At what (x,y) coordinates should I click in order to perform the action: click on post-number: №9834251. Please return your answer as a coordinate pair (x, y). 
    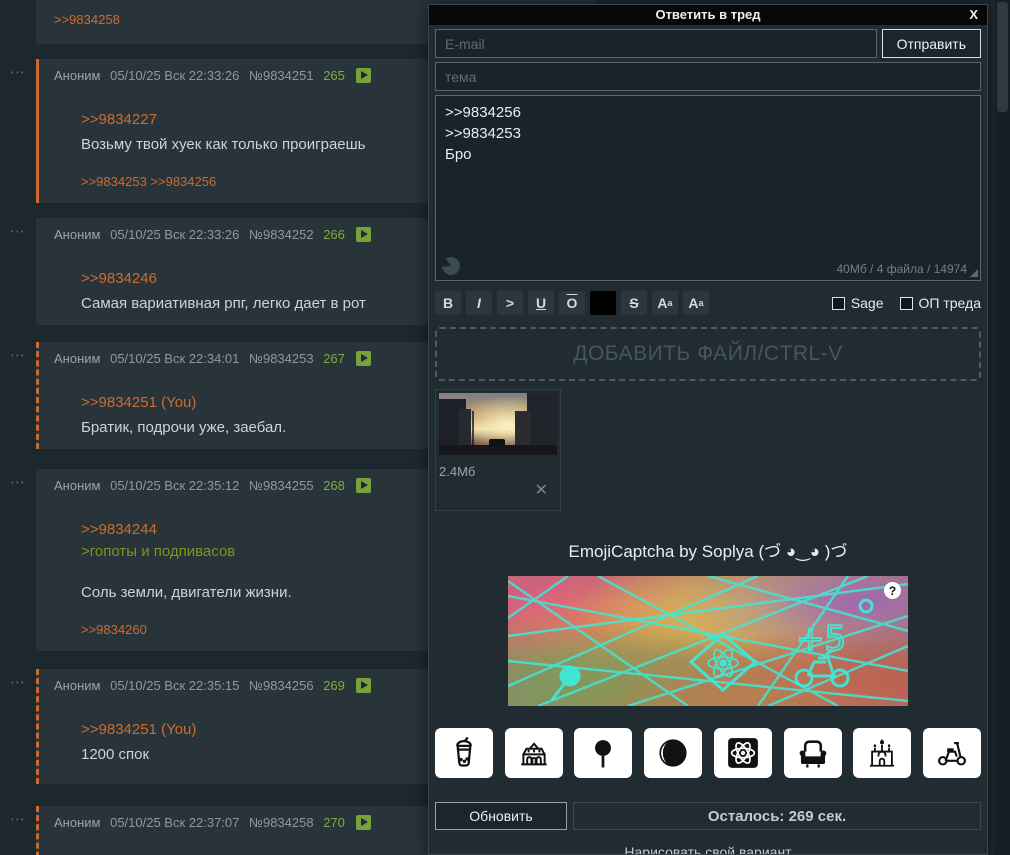
    Looking at the image, I should click on (281, 75).